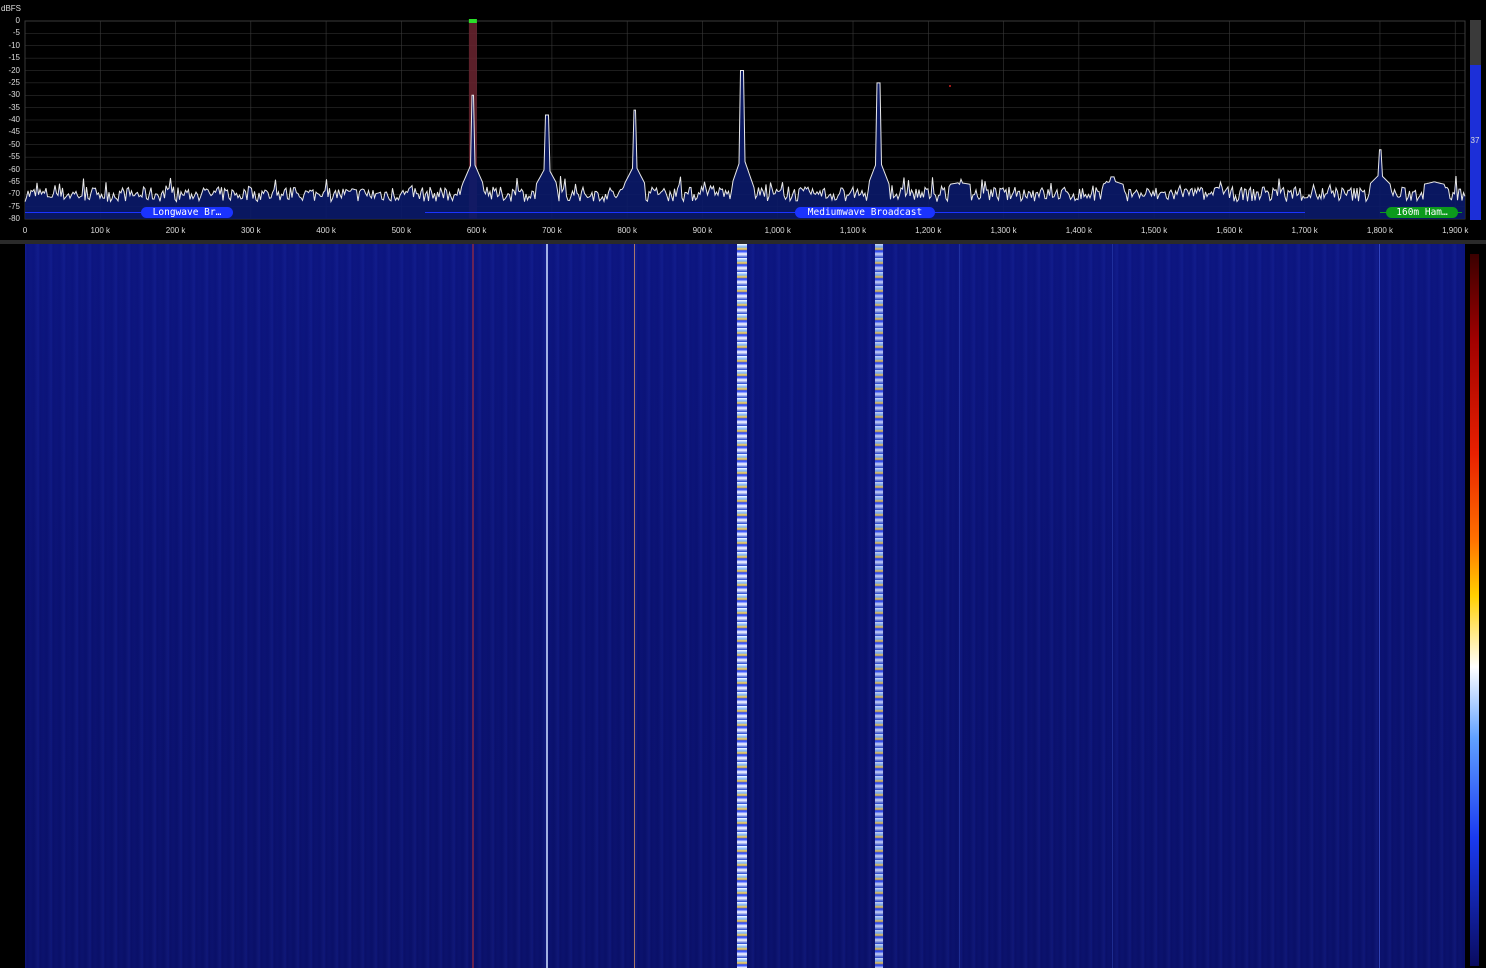 The image size is (1486, 968). I want to click on dbfs-tick-label: -35, so click(14, 107).